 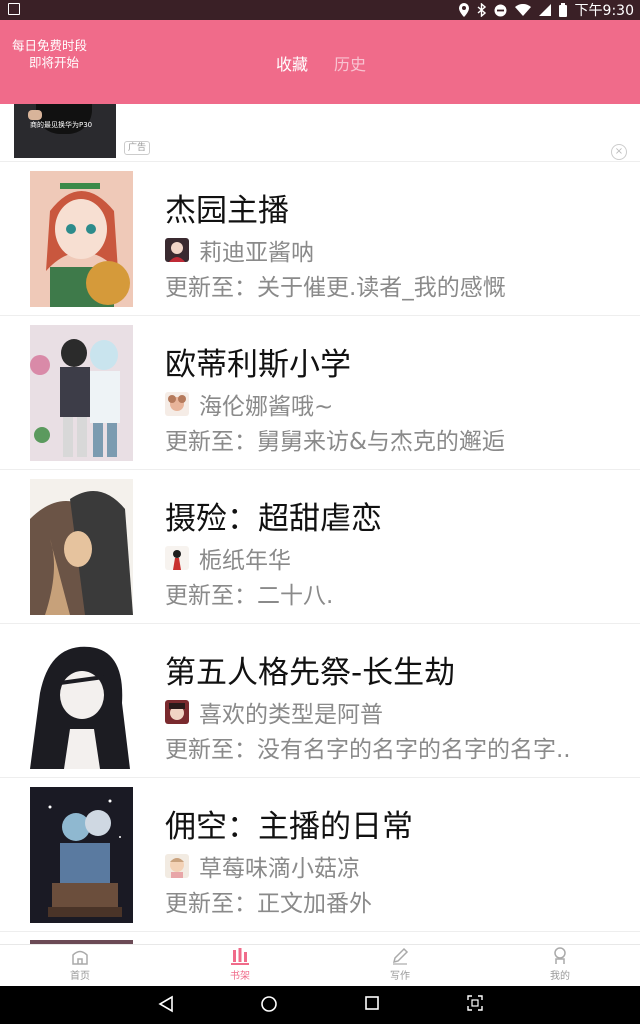 What do you see at coordinates (320, 10) in the screenshot?
I see `status-bar: 下午9:30` at bounding box center [320, 10].